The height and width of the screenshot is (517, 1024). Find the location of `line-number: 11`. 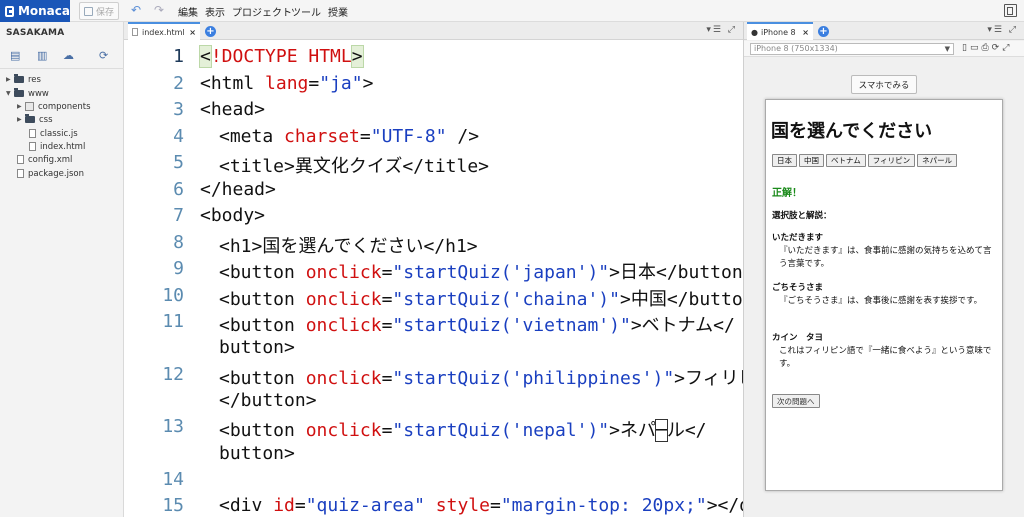

line-number: 11 is located at coordinates (173, 321).